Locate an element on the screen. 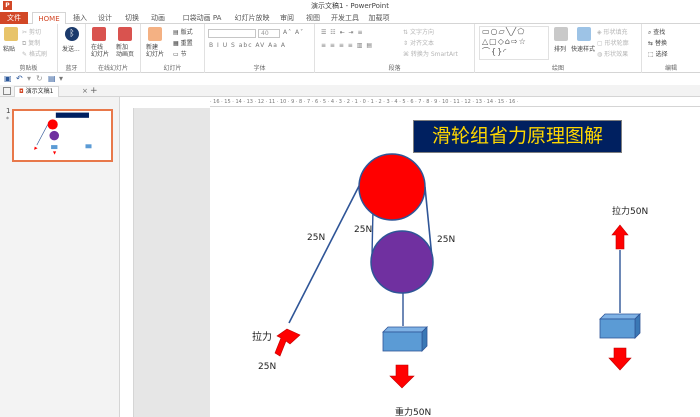  align-text-button: ⇕ 对齐文本 is located at coordinates (418, 42).